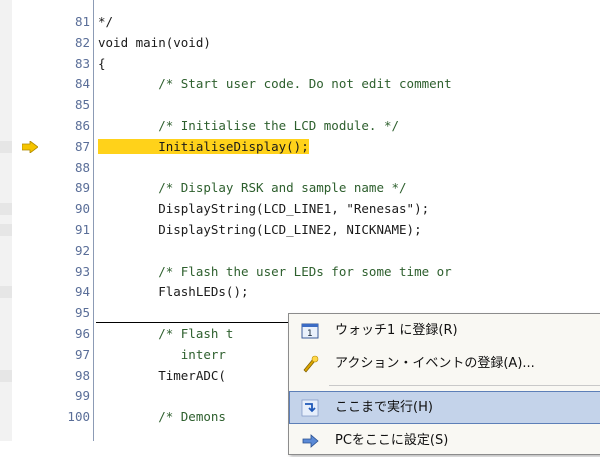  What do you see at coordinates (154, 43) in the screenshot?
I see `code-text: void main(void)` at bounding box center [154, 43].